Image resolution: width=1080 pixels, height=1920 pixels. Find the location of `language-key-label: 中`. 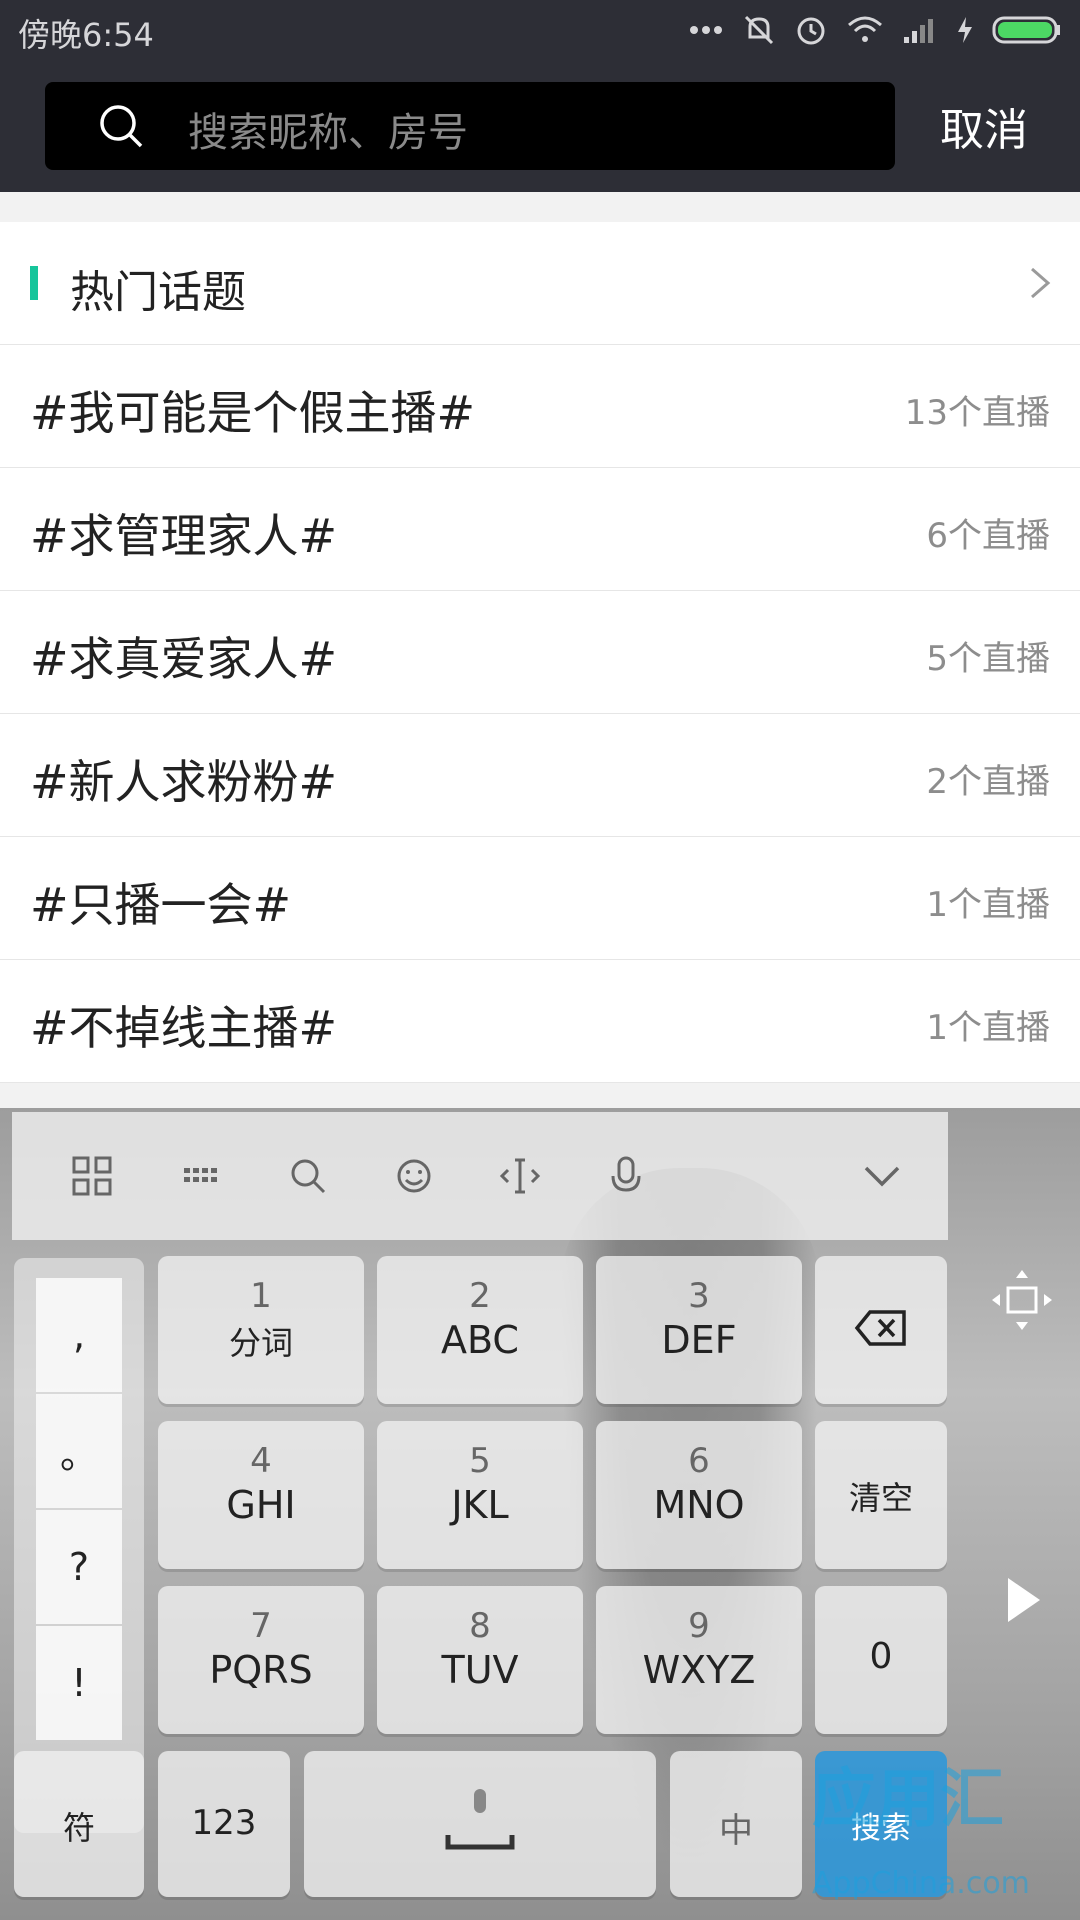

language-key-label: 中 is located at coordinates (736, 1831).